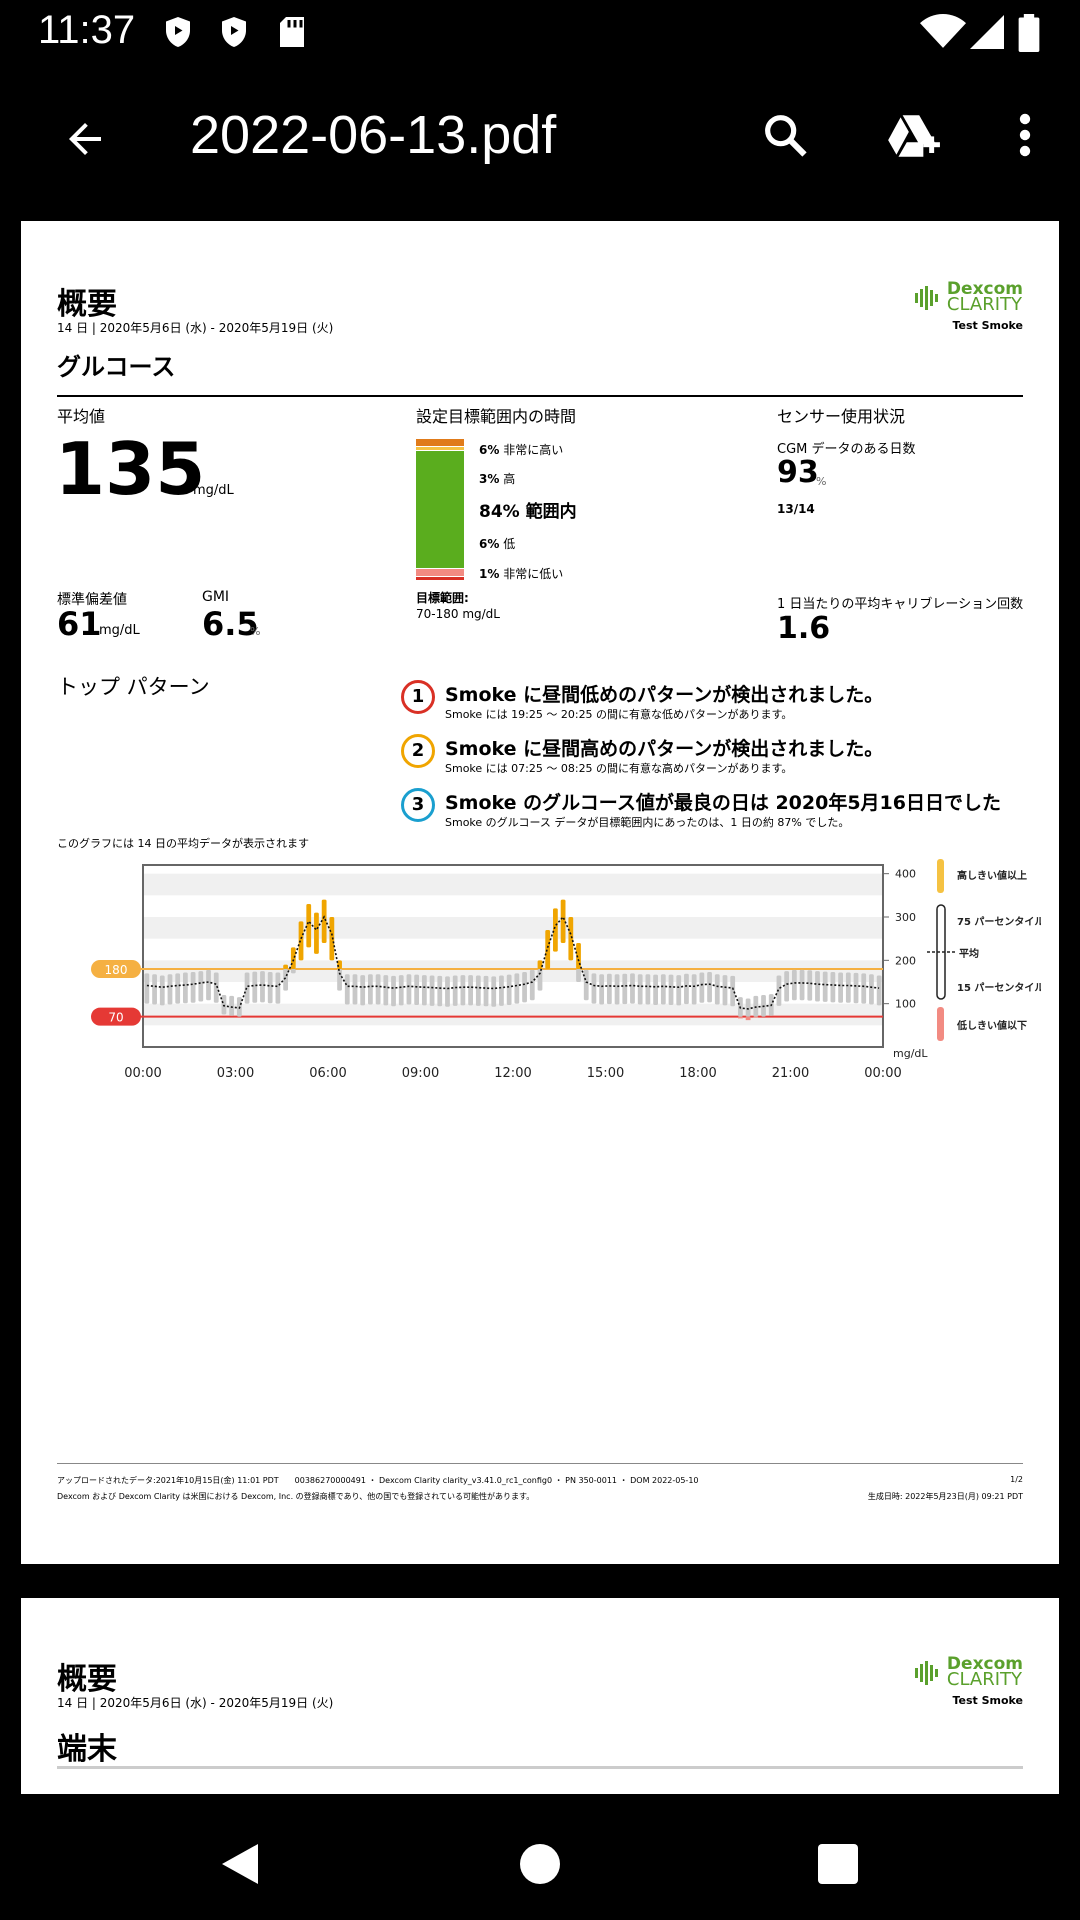 The height and width of the screenshot is (1920, 1080). Describe the element at coordinates (85, 139) in the screenshot. I see `back-button` at that location.